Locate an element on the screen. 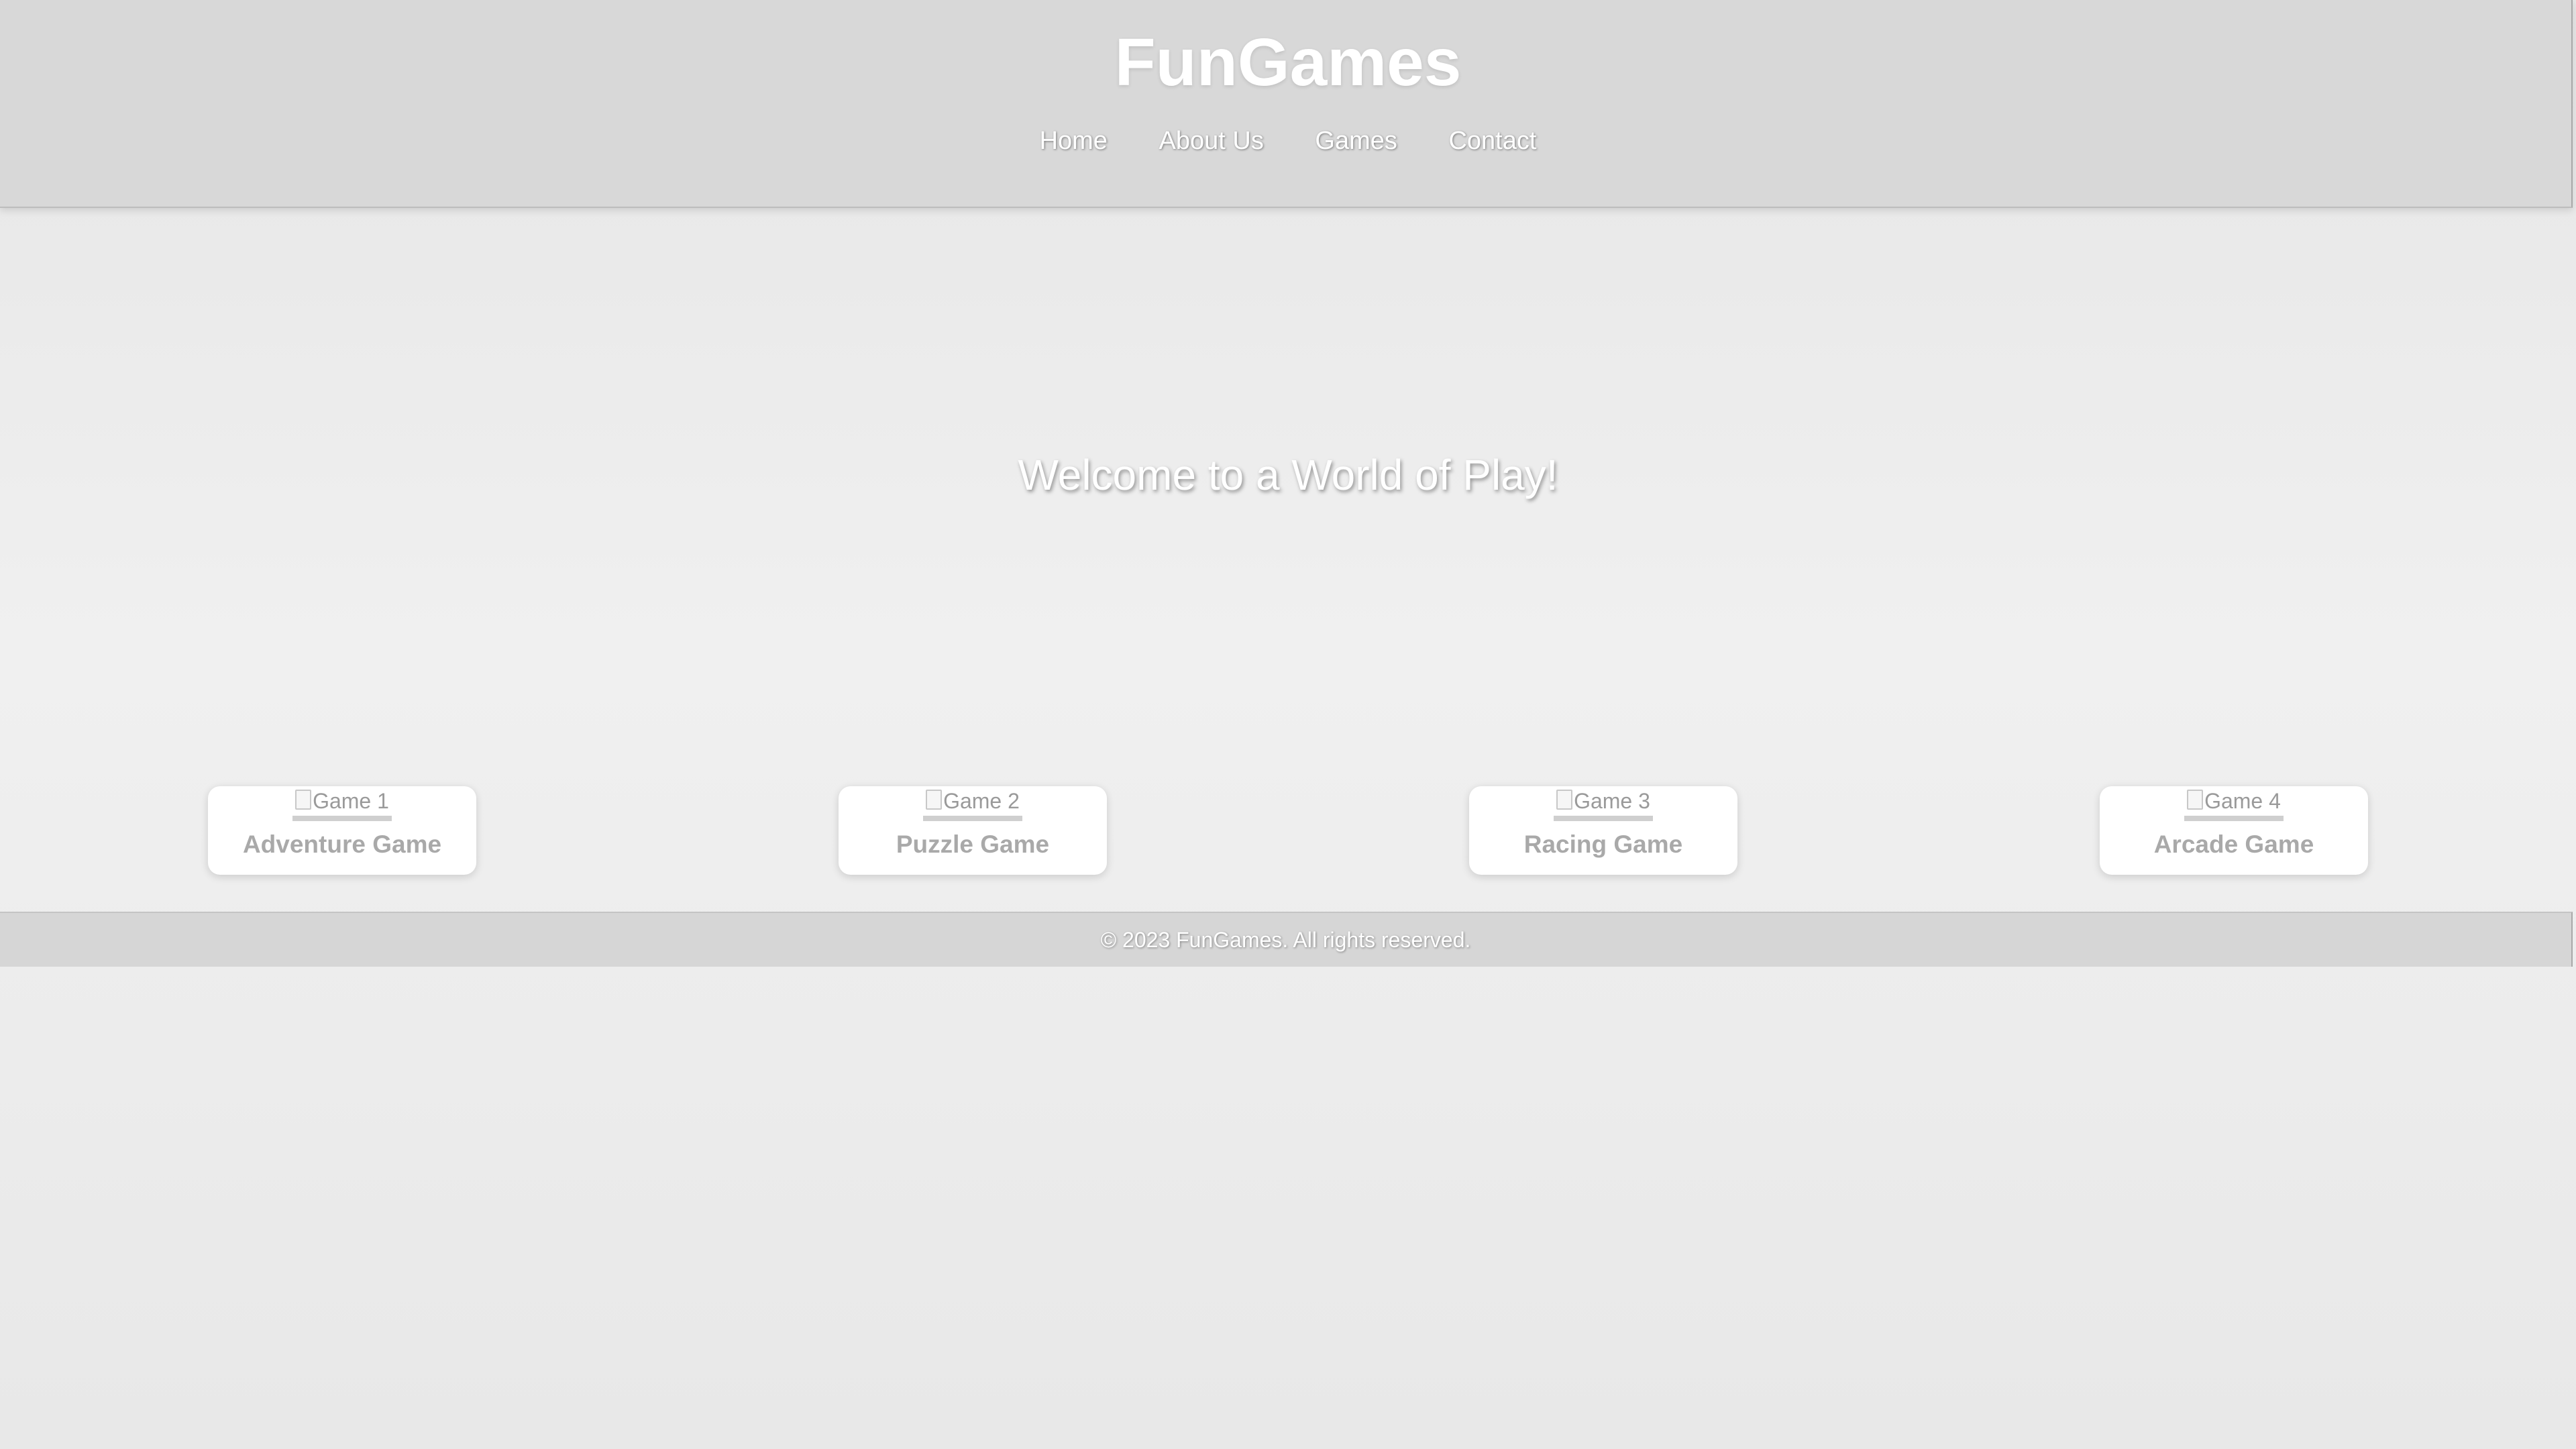 This screenshot has width=2576, height=1449. game-image-alt: Game 1 is located at coordinates (351, 801).